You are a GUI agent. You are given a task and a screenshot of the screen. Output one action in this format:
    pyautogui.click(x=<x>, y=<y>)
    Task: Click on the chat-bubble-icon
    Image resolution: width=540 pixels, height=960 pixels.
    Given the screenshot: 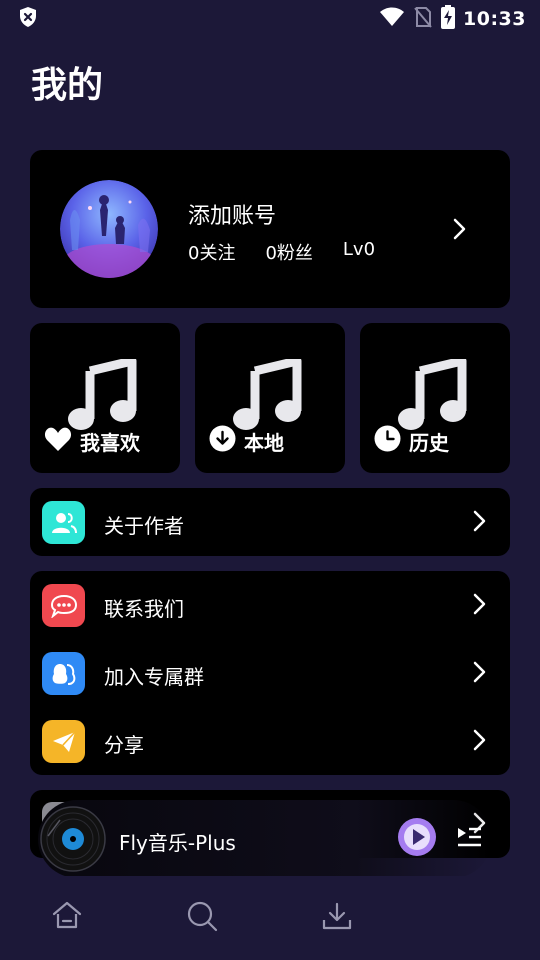 What is the action you would take?
    pyautogui.click(x=63, y=605)
    